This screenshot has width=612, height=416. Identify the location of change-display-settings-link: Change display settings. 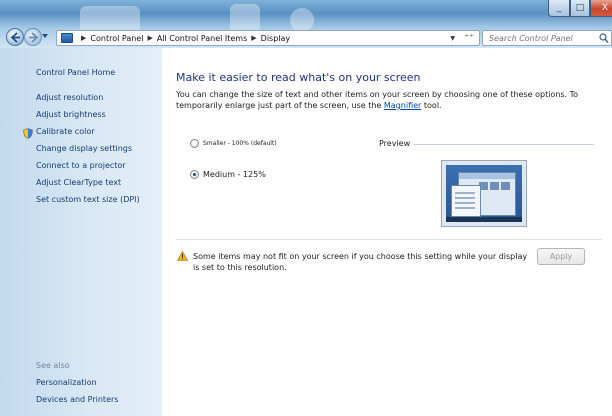
(84, 148).